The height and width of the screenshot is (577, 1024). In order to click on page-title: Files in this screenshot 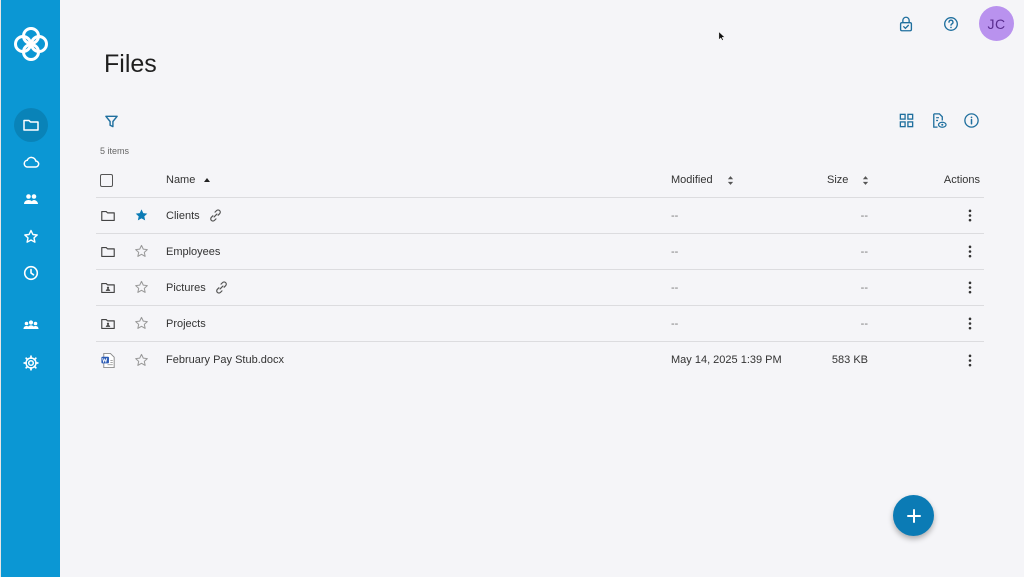, I will do `click(130, 64)`.